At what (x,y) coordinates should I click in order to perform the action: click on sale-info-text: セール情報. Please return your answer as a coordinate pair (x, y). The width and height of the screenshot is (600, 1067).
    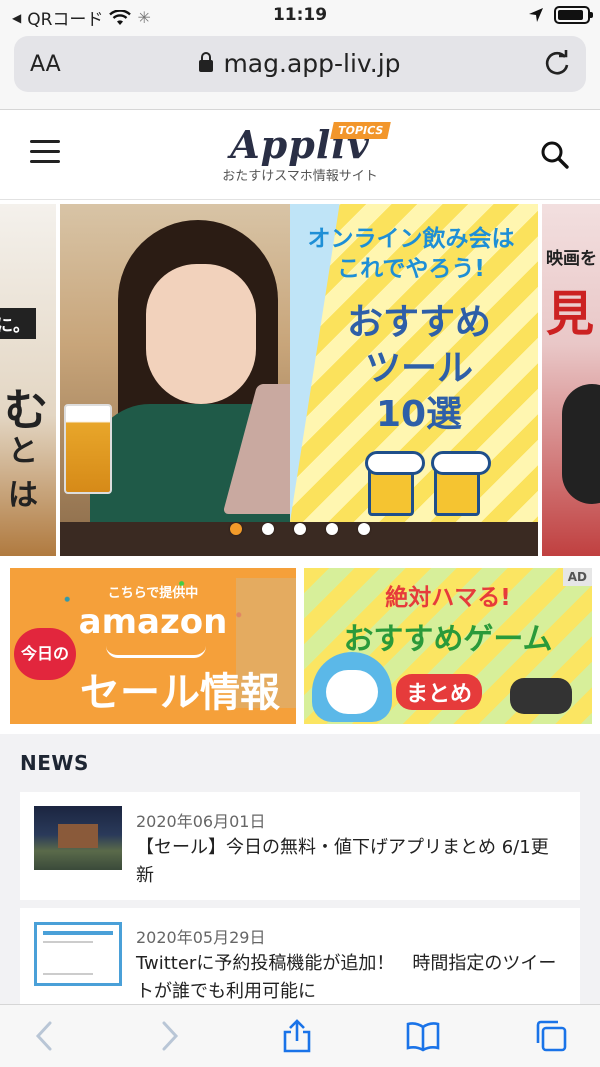
    Looking at the image, I should click on (180, 693).